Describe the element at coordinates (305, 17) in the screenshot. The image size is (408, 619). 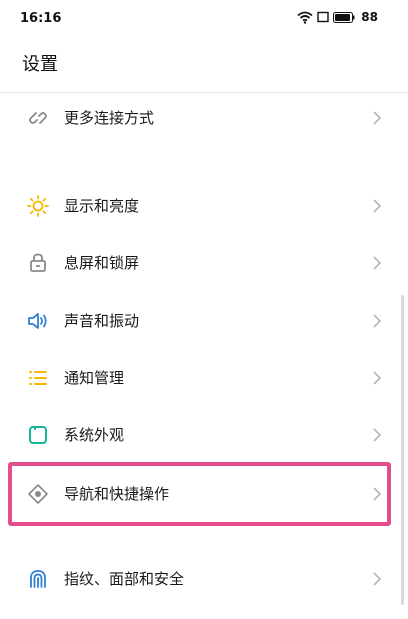
I see `wifi-icon` at that location.